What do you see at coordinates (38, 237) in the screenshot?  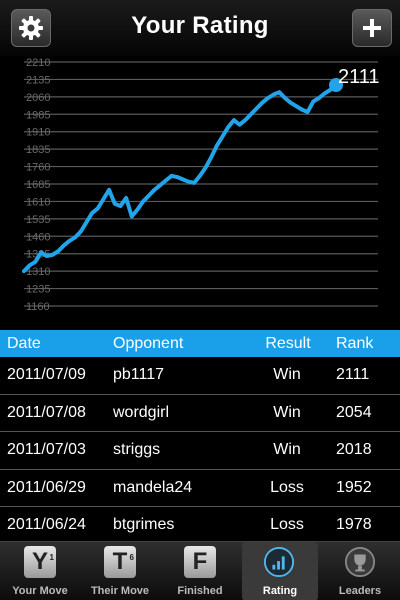 I see `y-tick-label: 1460` at bounding box center [38, 237].